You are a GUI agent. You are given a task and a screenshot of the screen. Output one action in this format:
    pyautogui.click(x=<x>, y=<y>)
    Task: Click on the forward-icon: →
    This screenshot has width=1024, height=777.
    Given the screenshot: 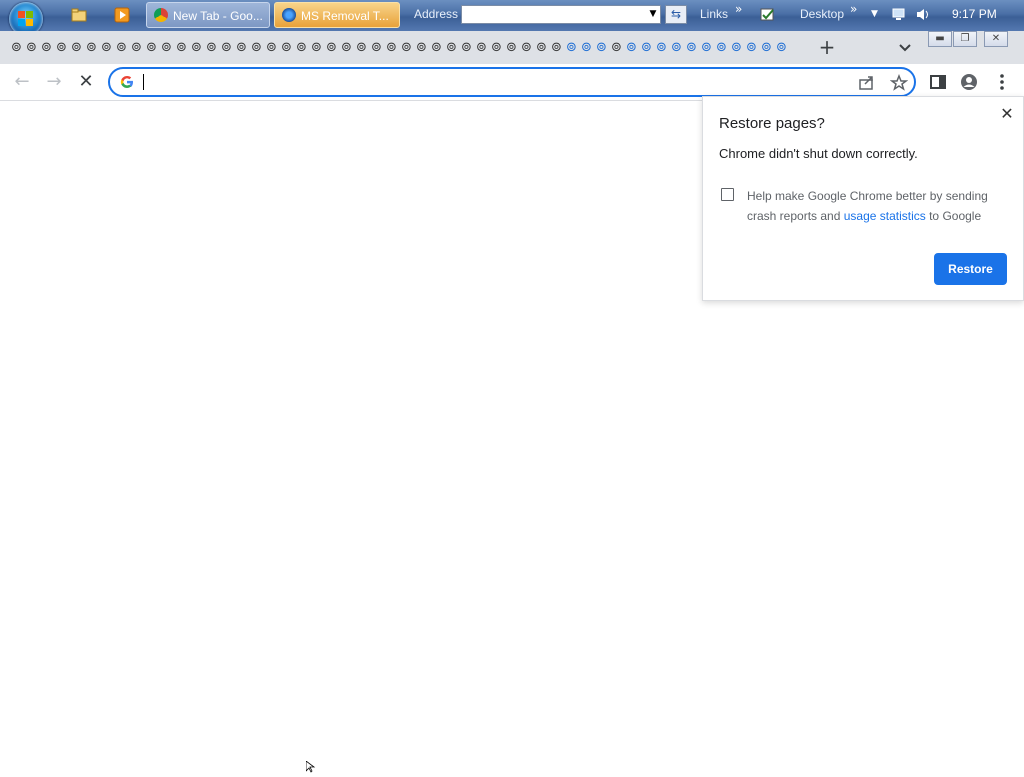 What is the action you would take?
    pyautogui.click(x=54, y=82)
    